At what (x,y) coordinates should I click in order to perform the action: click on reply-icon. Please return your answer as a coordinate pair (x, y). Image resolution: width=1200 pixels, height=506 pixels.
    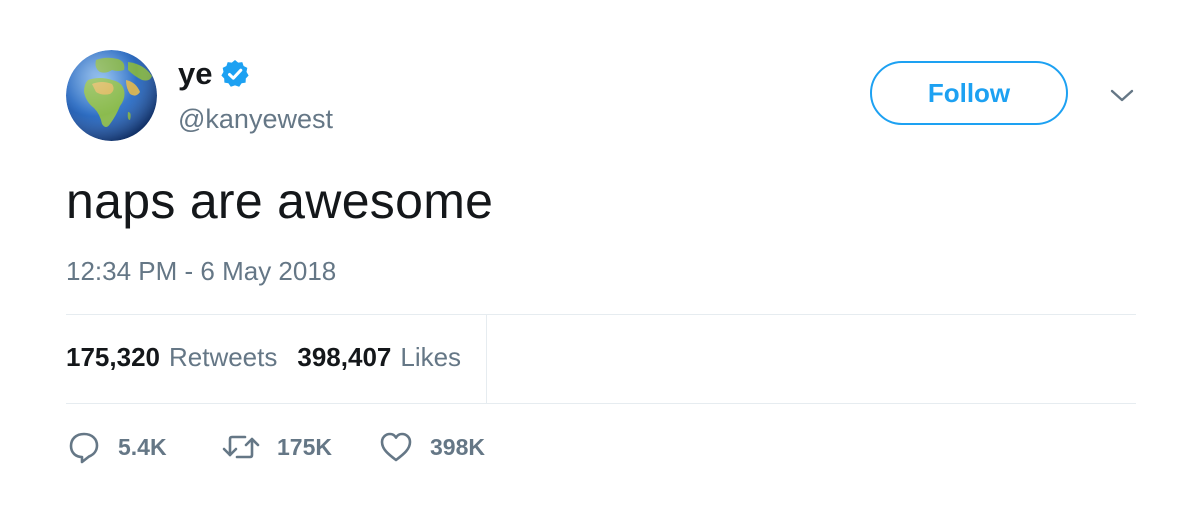
    Looking at the image, I should click on (84, 448).